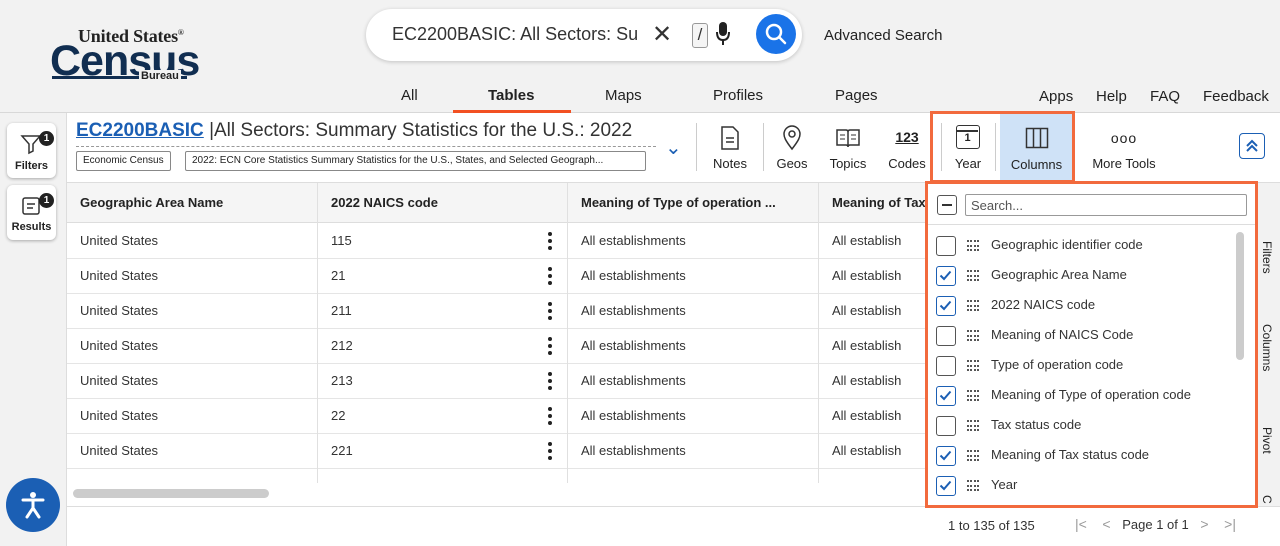 This screenshot has height=546, width=1280. Describe the element at coordinates (738, 95) in the screenshot. I see `tab-profiles: Profiles` at that location.